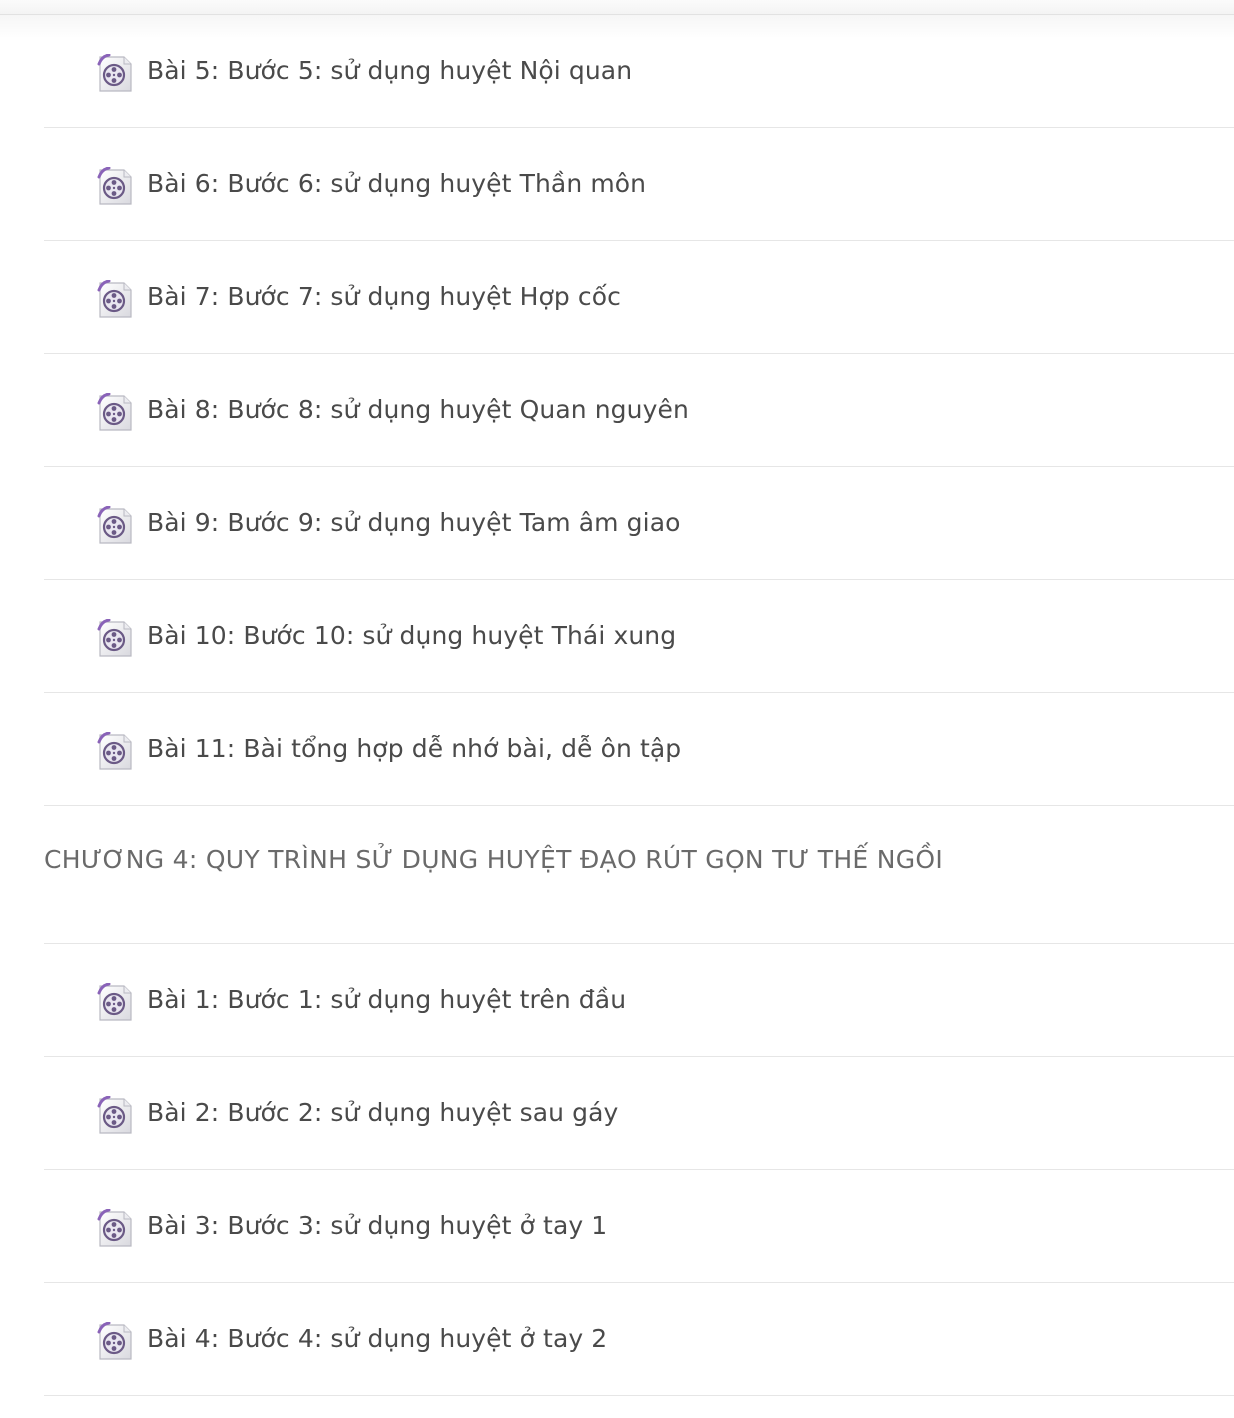 This screenshot has height=1418, width=1234. I want to click on lesson-item: Bài 1: Bước 1: sử dụng huyệt trên đầu, so click(639, 1000).